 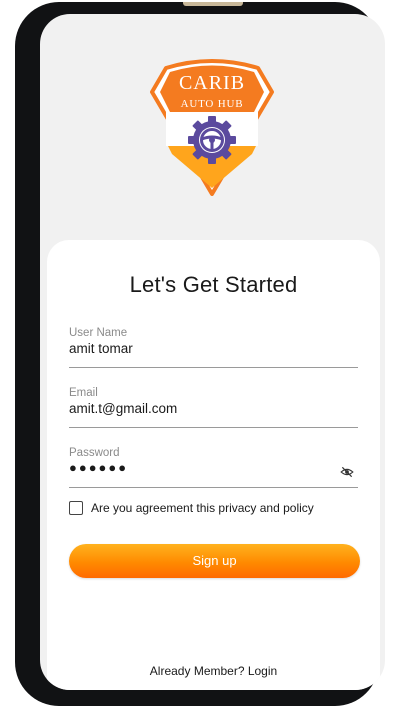 I want to click on gear-steering-icon, so click(x=212, y=140).